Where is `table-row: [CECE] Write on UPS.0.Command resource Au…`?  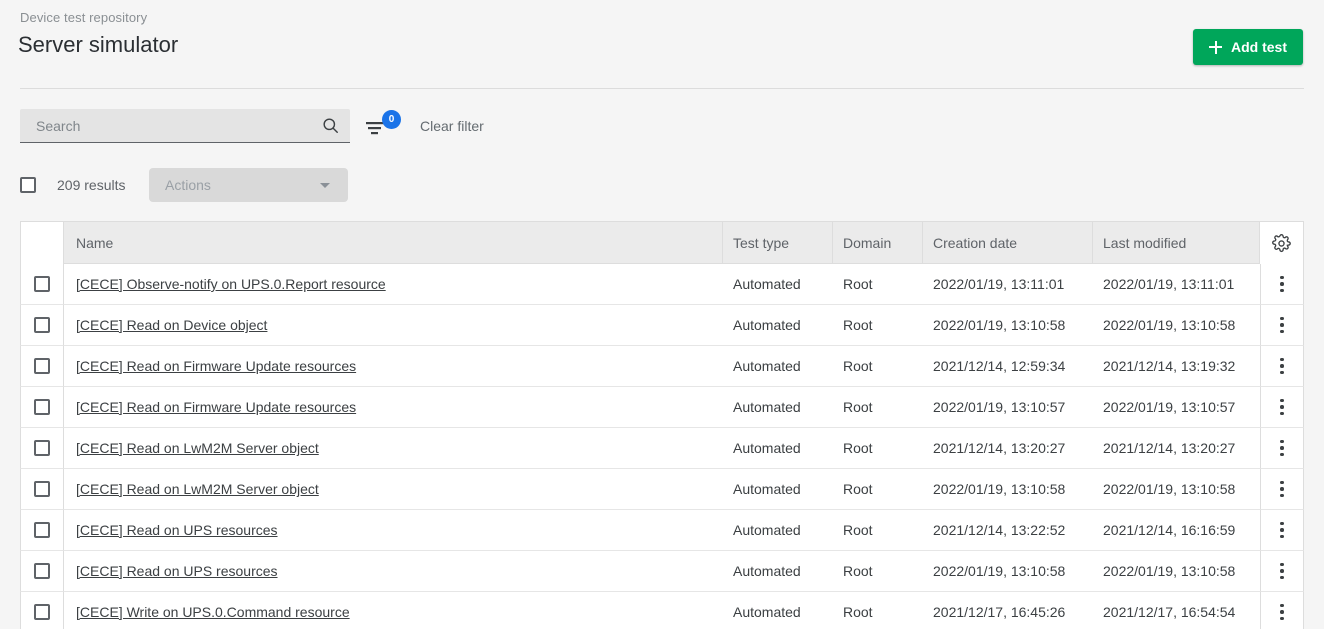
table-row: [CECE] Write on UPS.0.Command resource Au… is located at coordinates (662, 610).